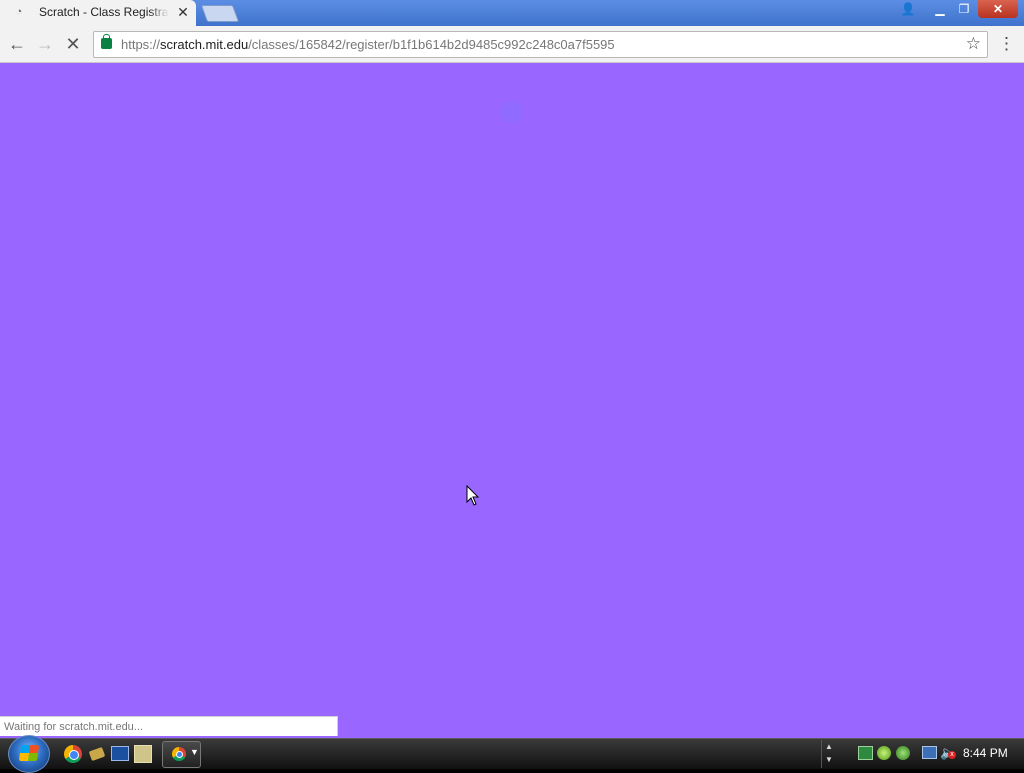 This screenshot has width=1024, height=773. What do you see at coordinates (940, 9) in the screenshot?
I see `minimize-button: ▁` at bounding box center [940, 9].